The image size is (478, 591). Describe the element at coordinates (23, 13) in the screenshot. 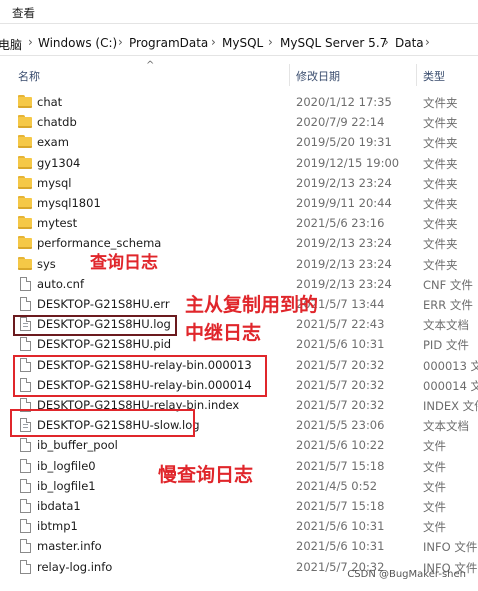

I see `view-menu-item: 查看` at that location.